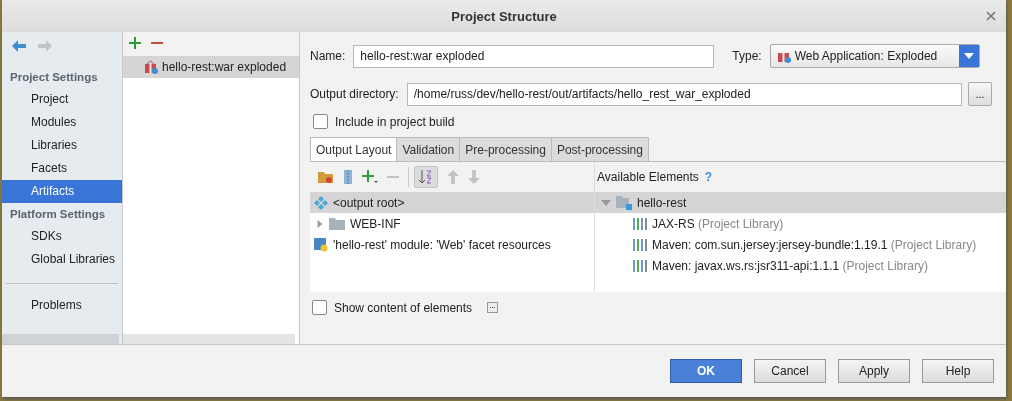 The image size is (1012, 401). Describe the element at coordinates (624, 202) in the screenshot. I see `module-folder-icon` at that location.